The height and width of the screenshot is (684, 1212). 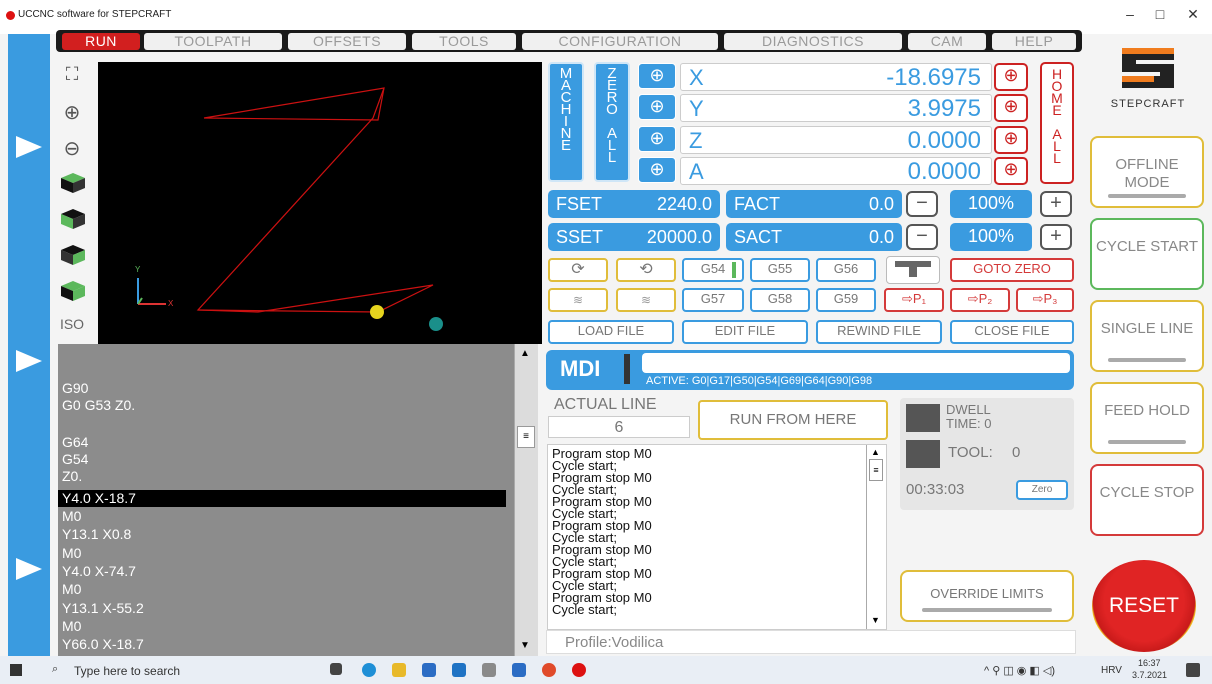 I want to click on close-button: ✕, so click(x=1193, y=14).